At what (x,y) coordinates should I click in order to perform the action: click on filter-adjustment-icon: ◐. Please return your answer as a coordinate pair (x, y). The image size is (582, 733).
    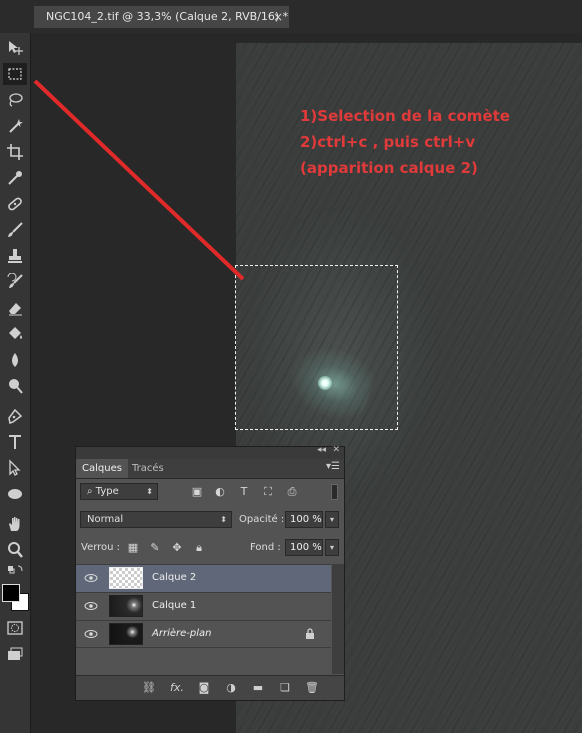
    Looking at the image, I should click on (220, 492).